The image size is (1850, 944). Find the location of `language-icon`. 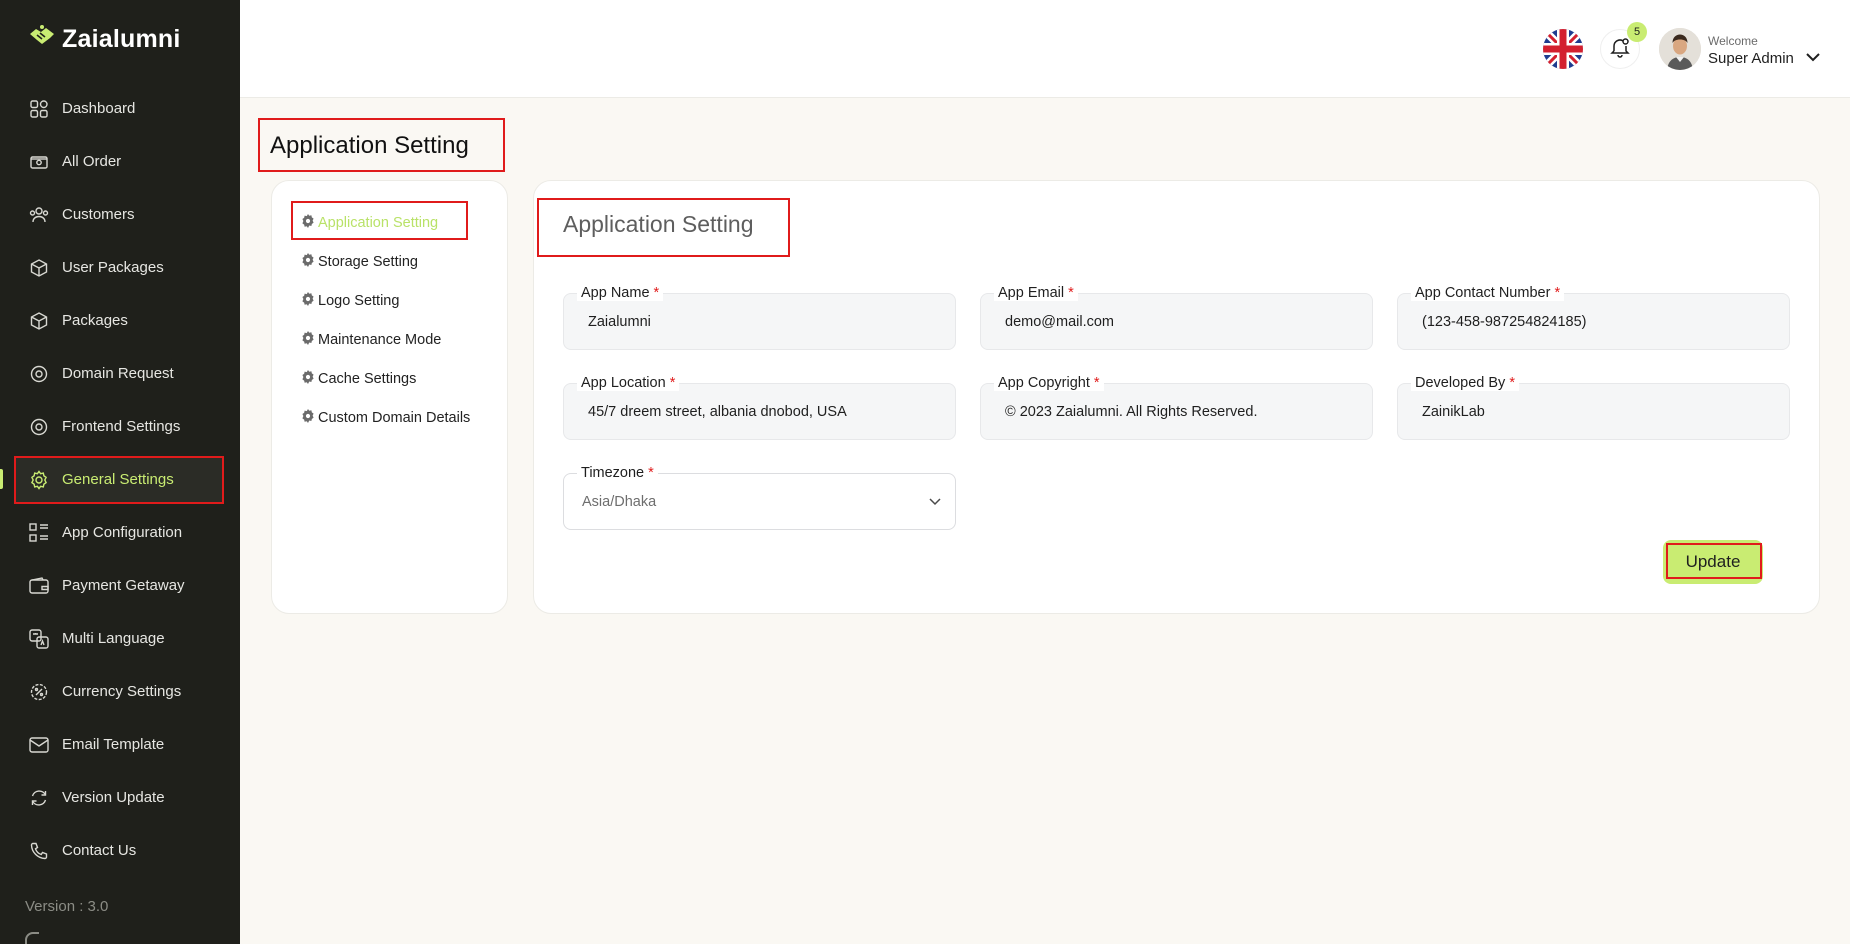

language-icon is located at coordinates (39, 639).